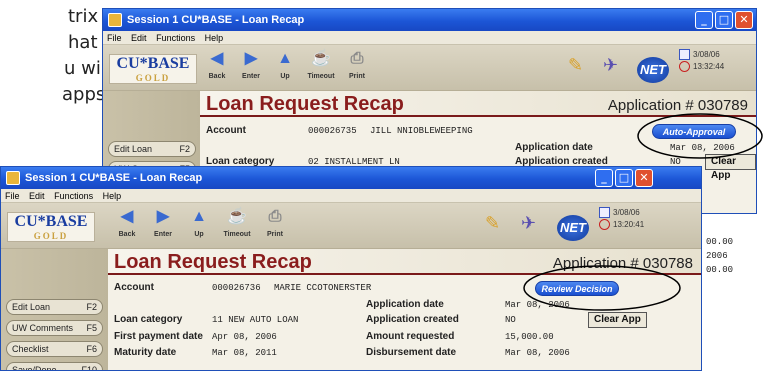  Describe the element at coordinates (114, 178) in the screenshot. I see `window-title: Session 1 CU*BASE - Loan Recap` at that location.